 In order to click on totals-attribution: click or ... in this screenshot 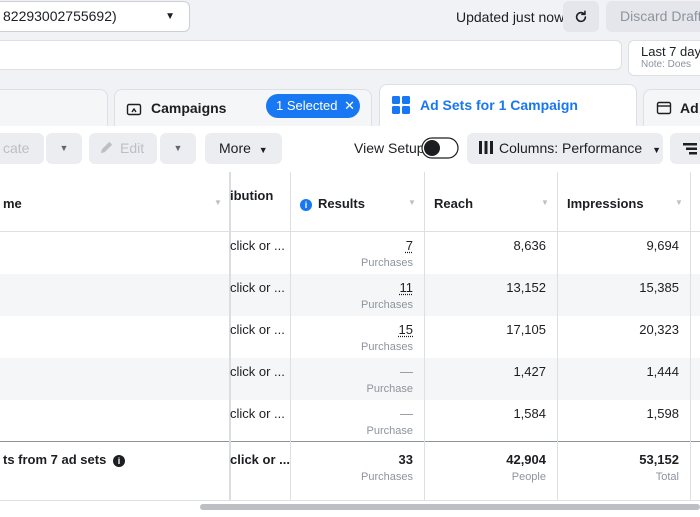, I will do `click(260, 459)`.